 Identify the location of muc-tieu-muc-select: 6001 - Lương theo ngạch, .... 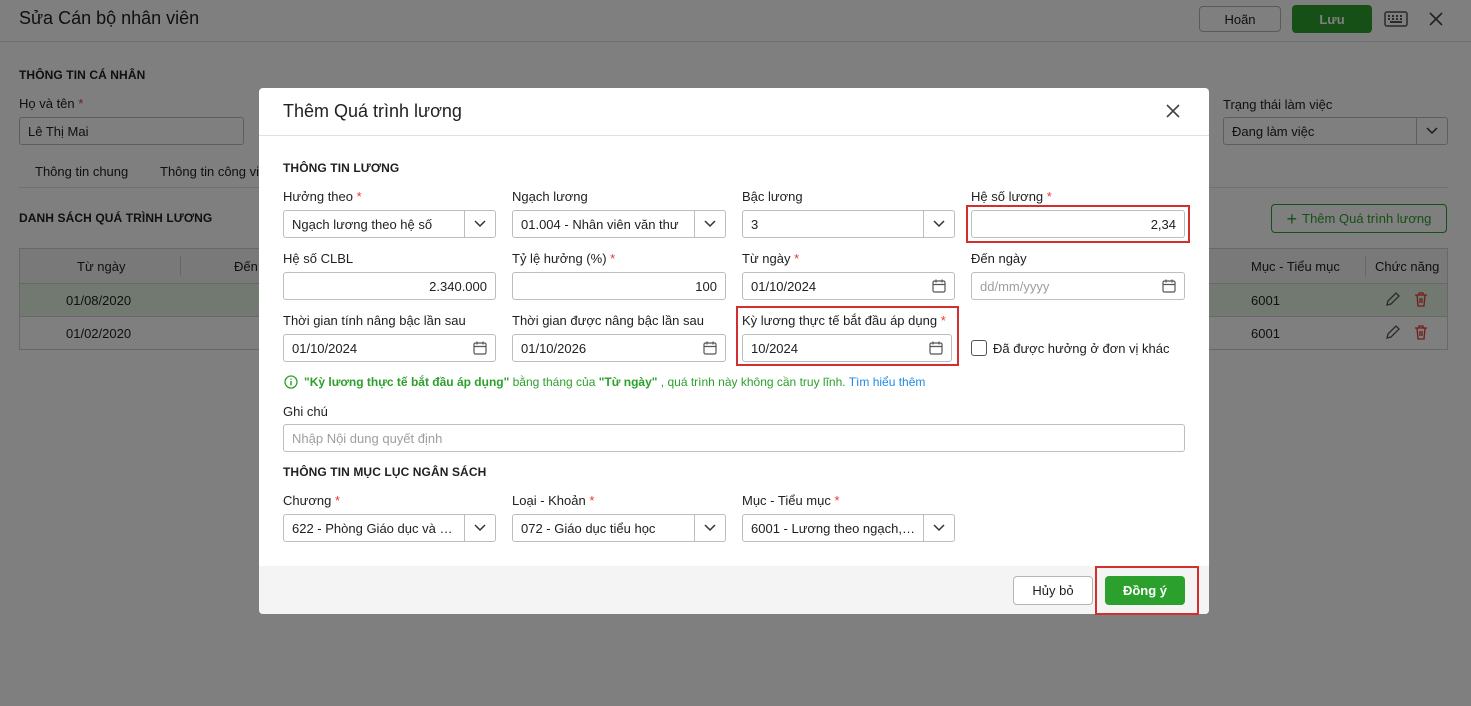
(848, 528).